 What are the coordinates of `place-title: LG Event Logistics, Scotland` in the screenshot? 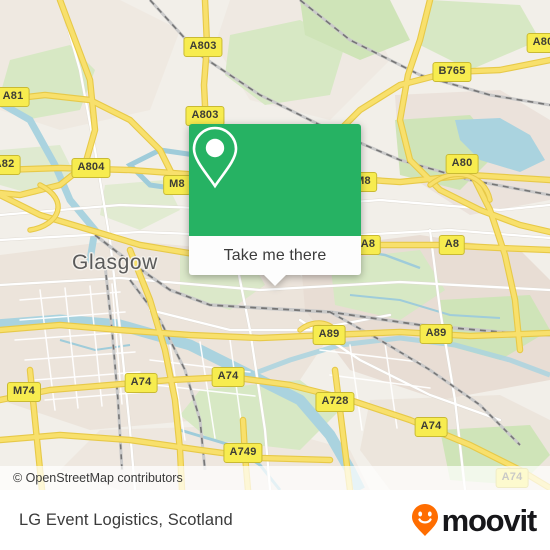 It's located at (126, 519).